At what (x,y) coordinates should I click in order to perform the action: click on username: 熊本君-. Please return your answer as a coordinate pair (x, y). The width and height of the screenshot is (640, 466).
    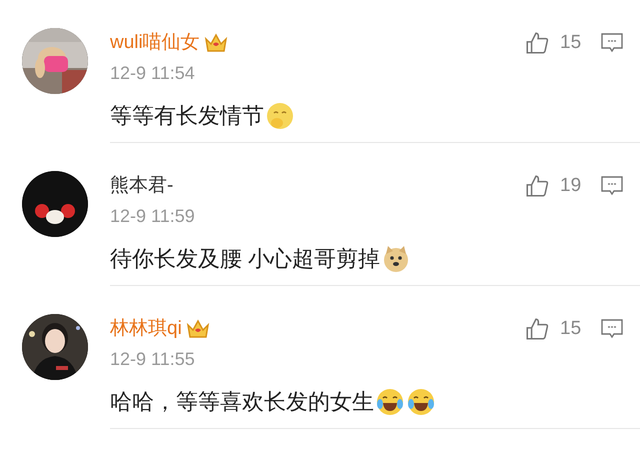
    Looking at the image, I should click on (142, 186).